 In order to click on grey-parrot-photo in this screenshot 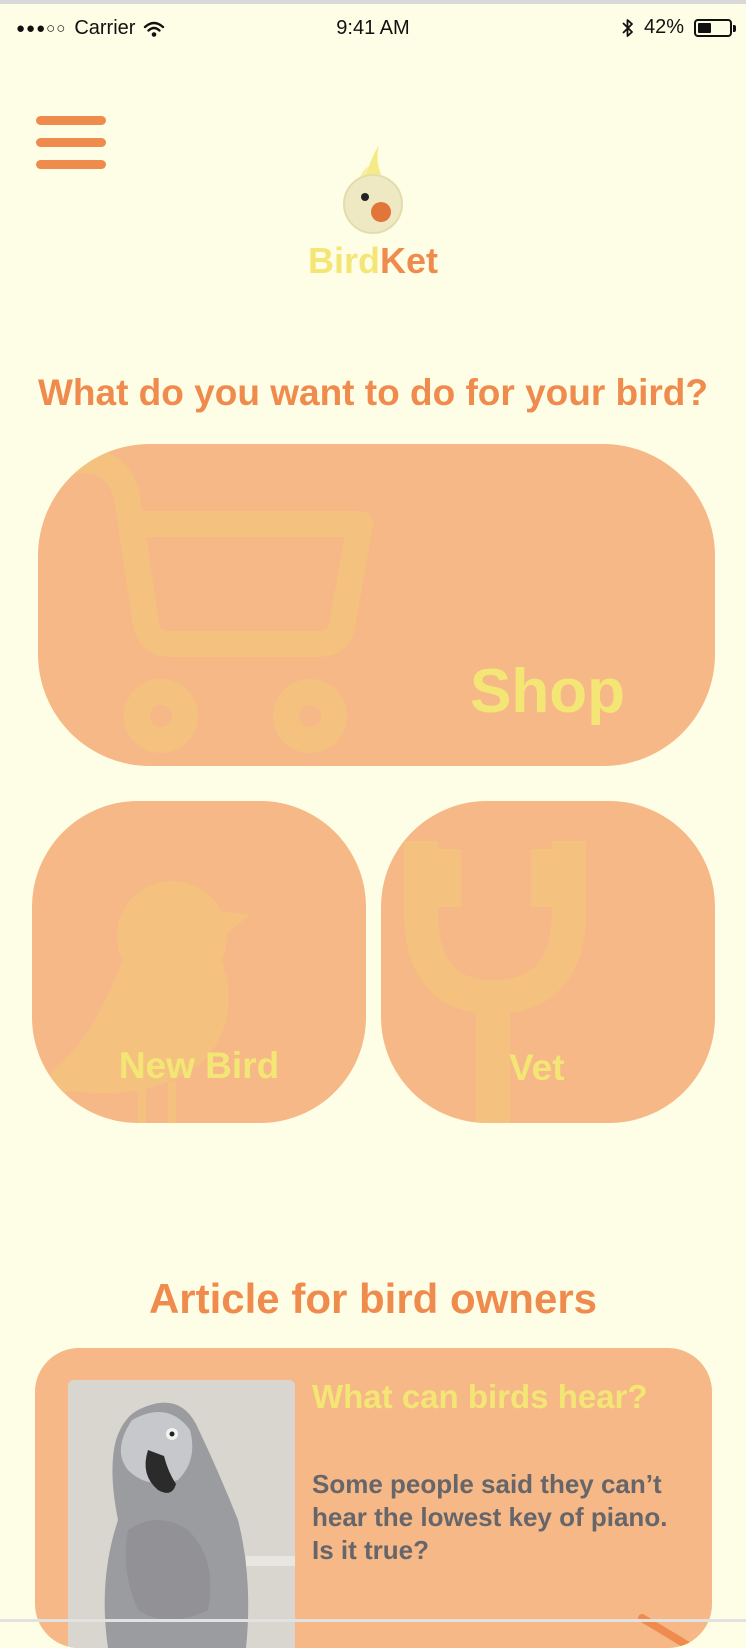, I will do `click(181, 1514)`.